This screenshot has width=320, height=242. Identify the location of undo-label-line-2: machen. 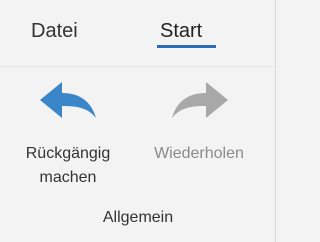
(68, 177).